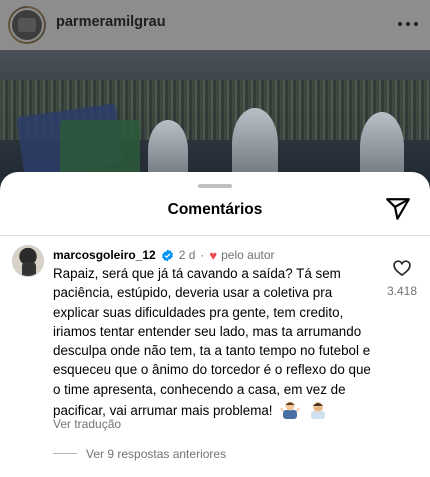  I want to click on post-author-username: parmeramilgrau, so click(111, 22).